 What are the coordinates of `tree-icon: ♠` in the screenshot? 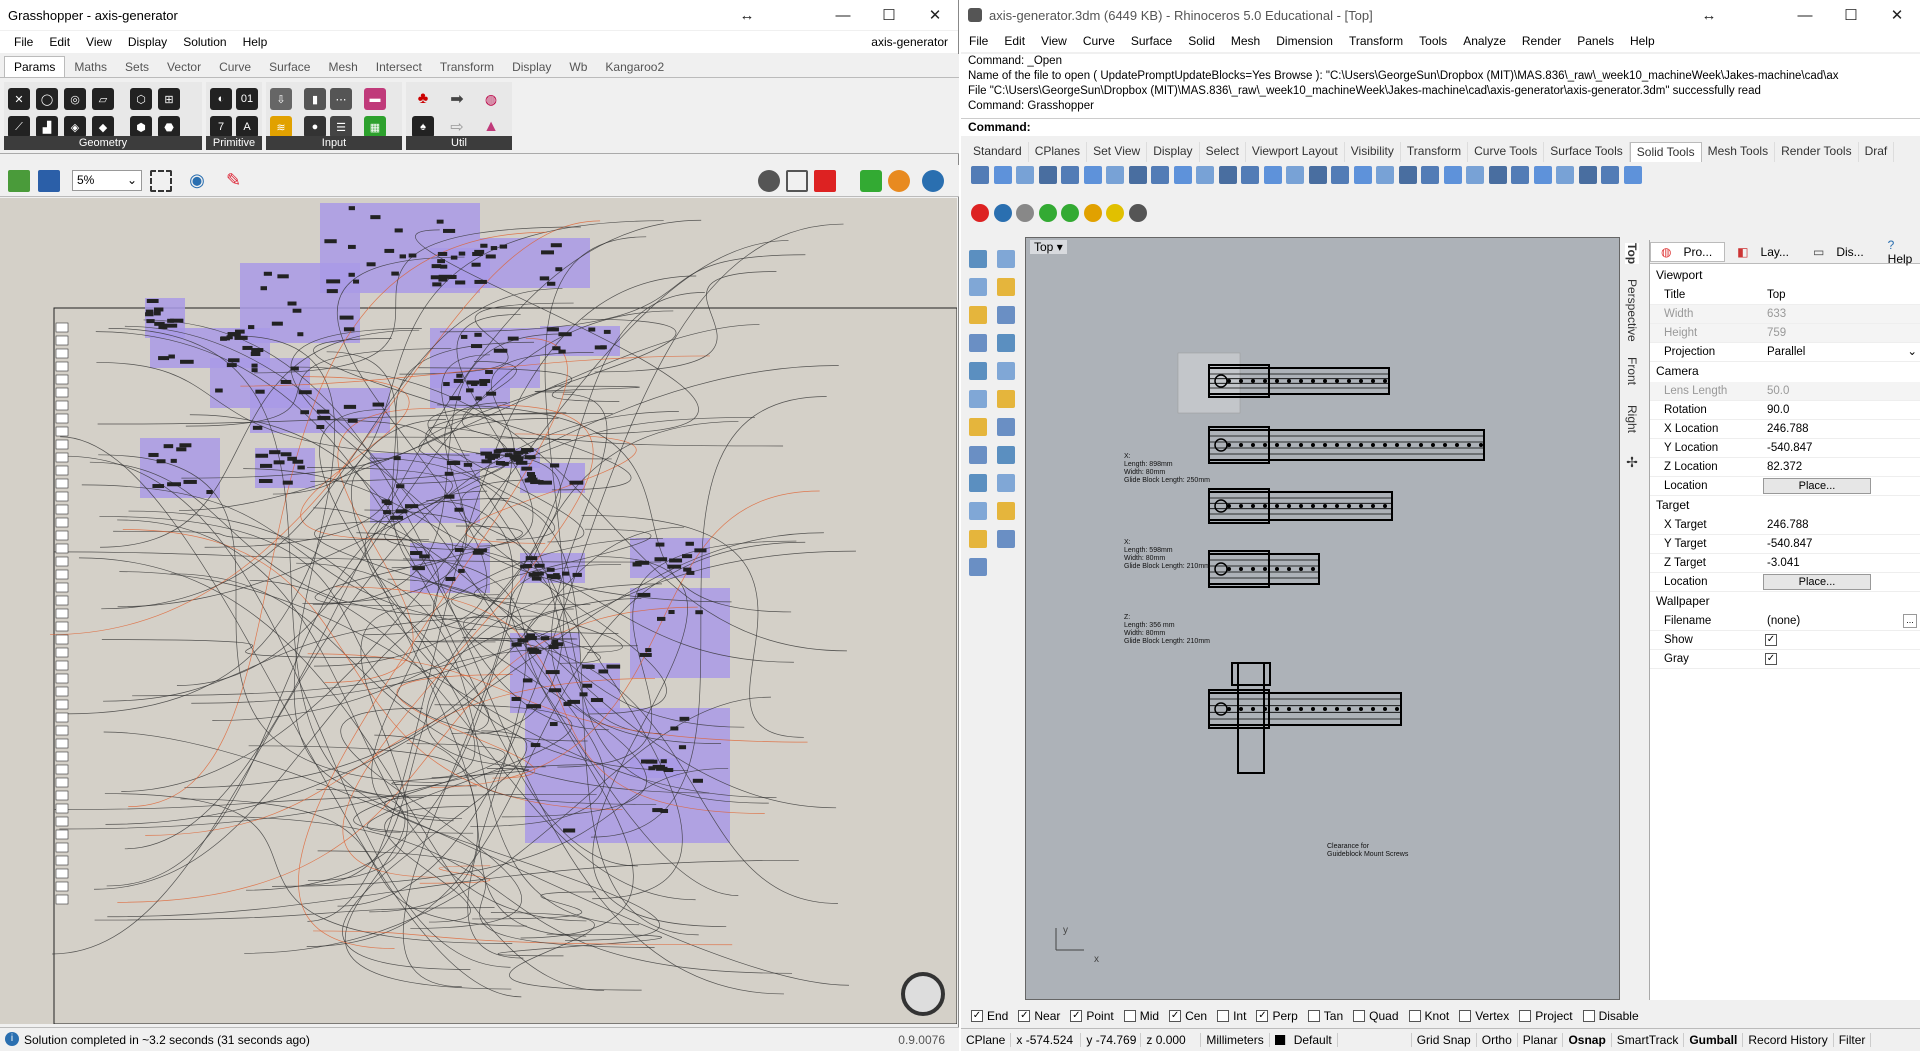 It's located at (423, 127).